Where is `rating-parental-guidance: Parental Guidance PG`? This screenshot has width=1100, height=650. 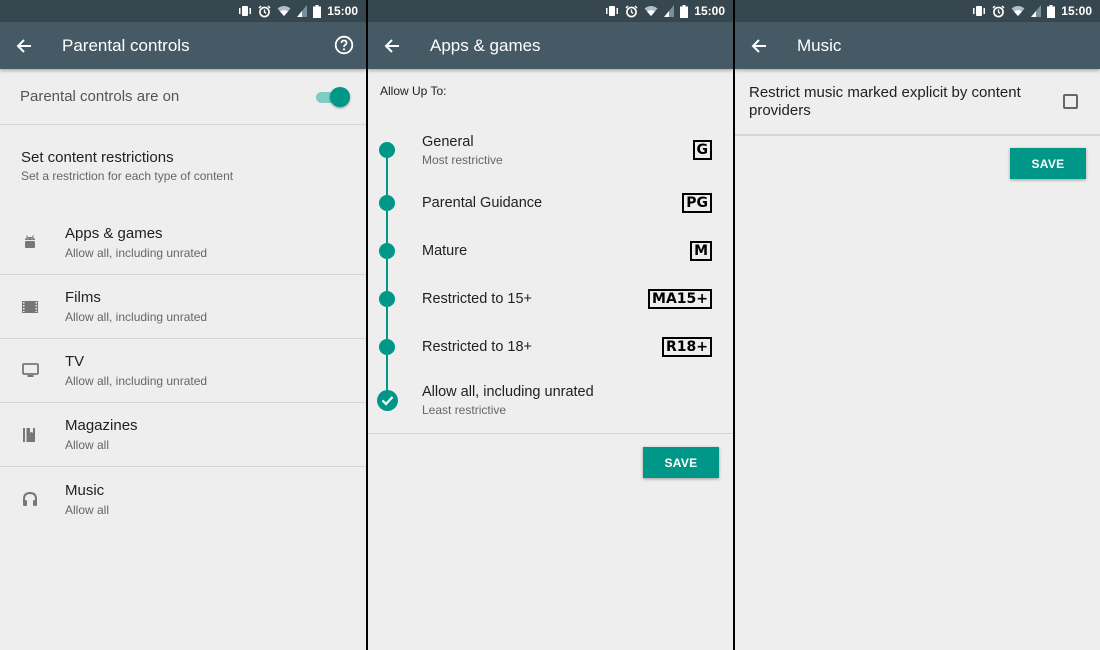 rating-parental-guidance: Parental Guidance PG is located at coordinates (550, 203).